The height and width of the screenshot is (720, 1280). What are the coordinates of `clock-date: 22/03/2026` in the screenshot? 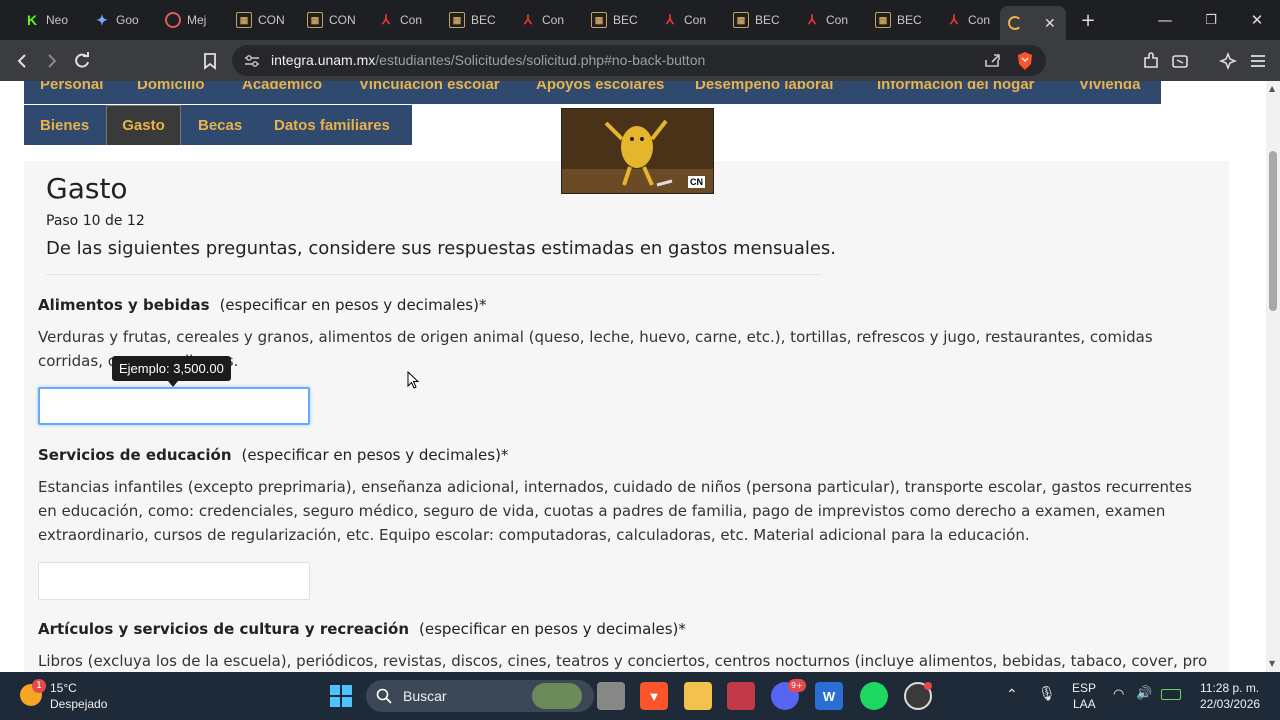 It's located at (1230, 704).